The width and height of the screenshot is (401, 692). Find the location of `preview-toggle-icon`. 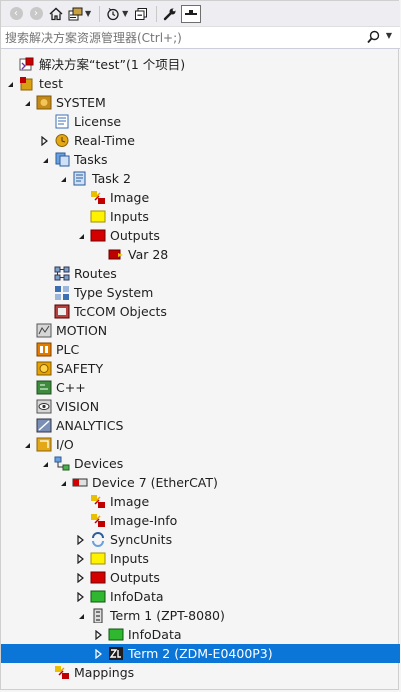

preview-toggle-icon is located at coordinates (191, 13).